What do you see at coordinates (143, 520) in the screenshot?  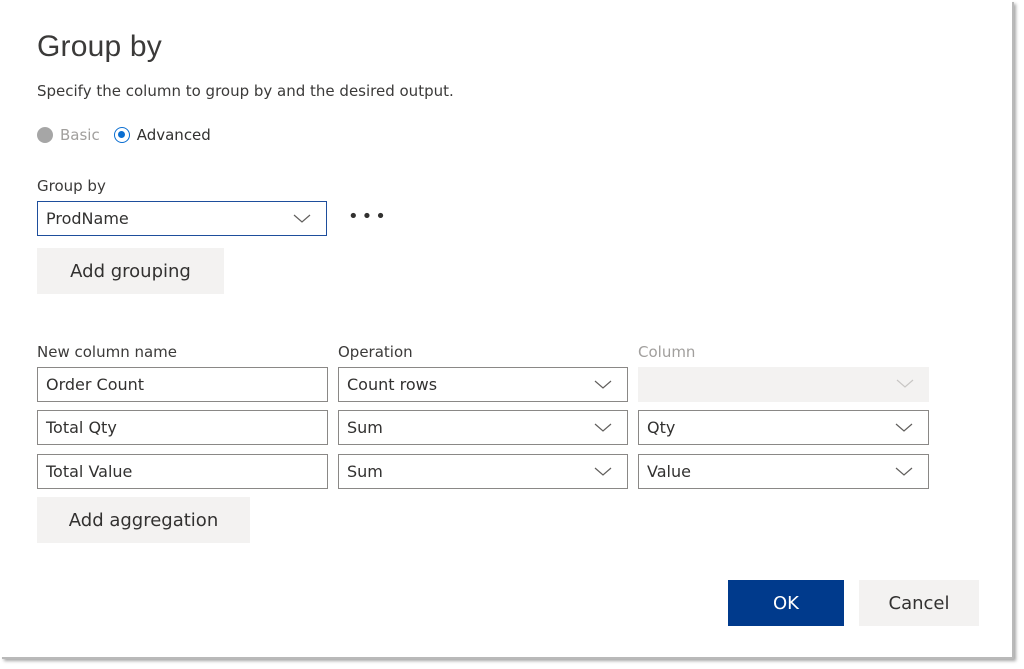 I see `add-aggregation-button: Add aggregation` at bounding box center [143, 520].